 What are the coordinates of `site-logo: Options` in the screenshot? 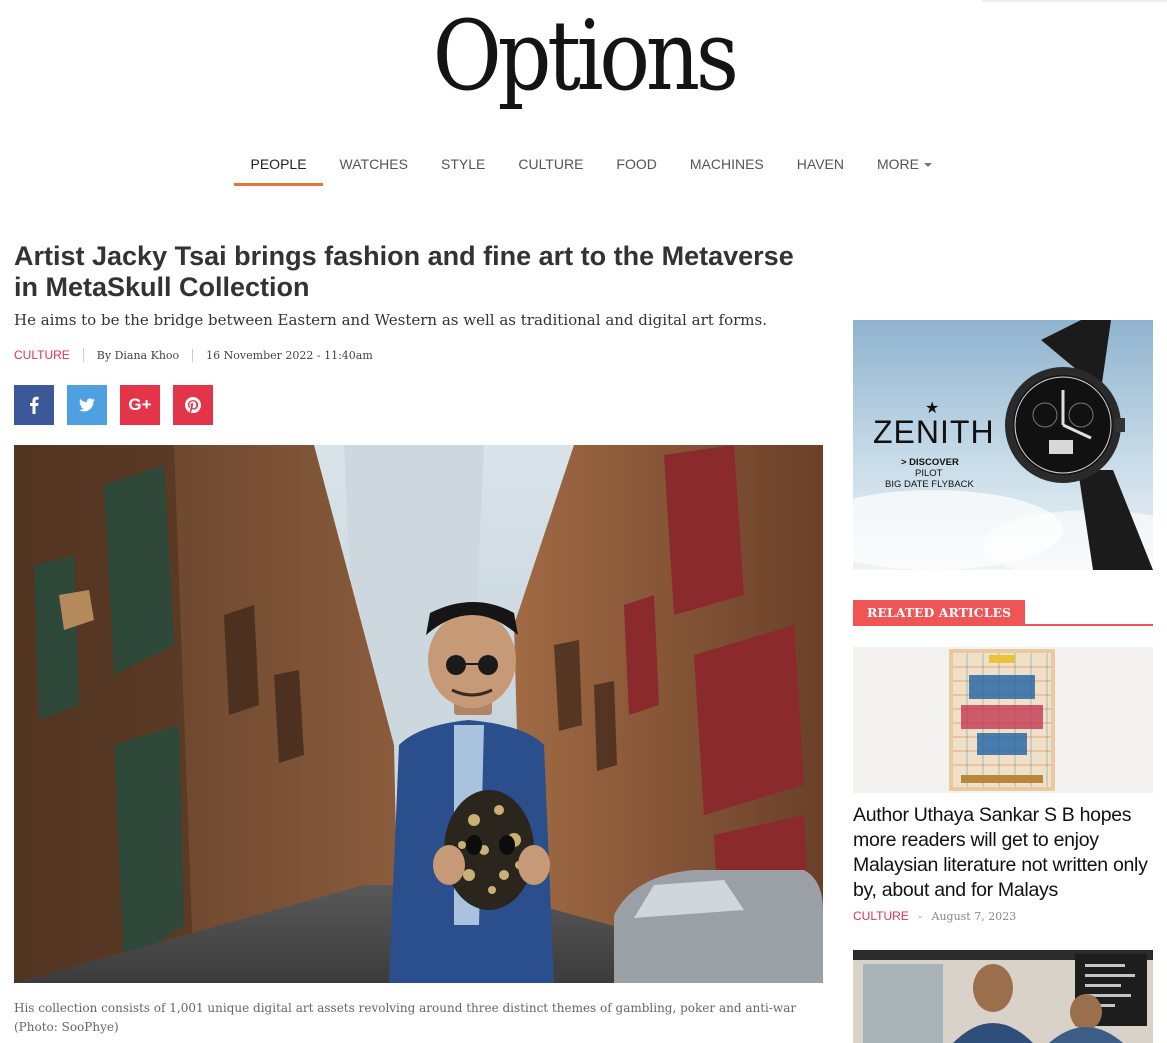 It's located at (583, 56).